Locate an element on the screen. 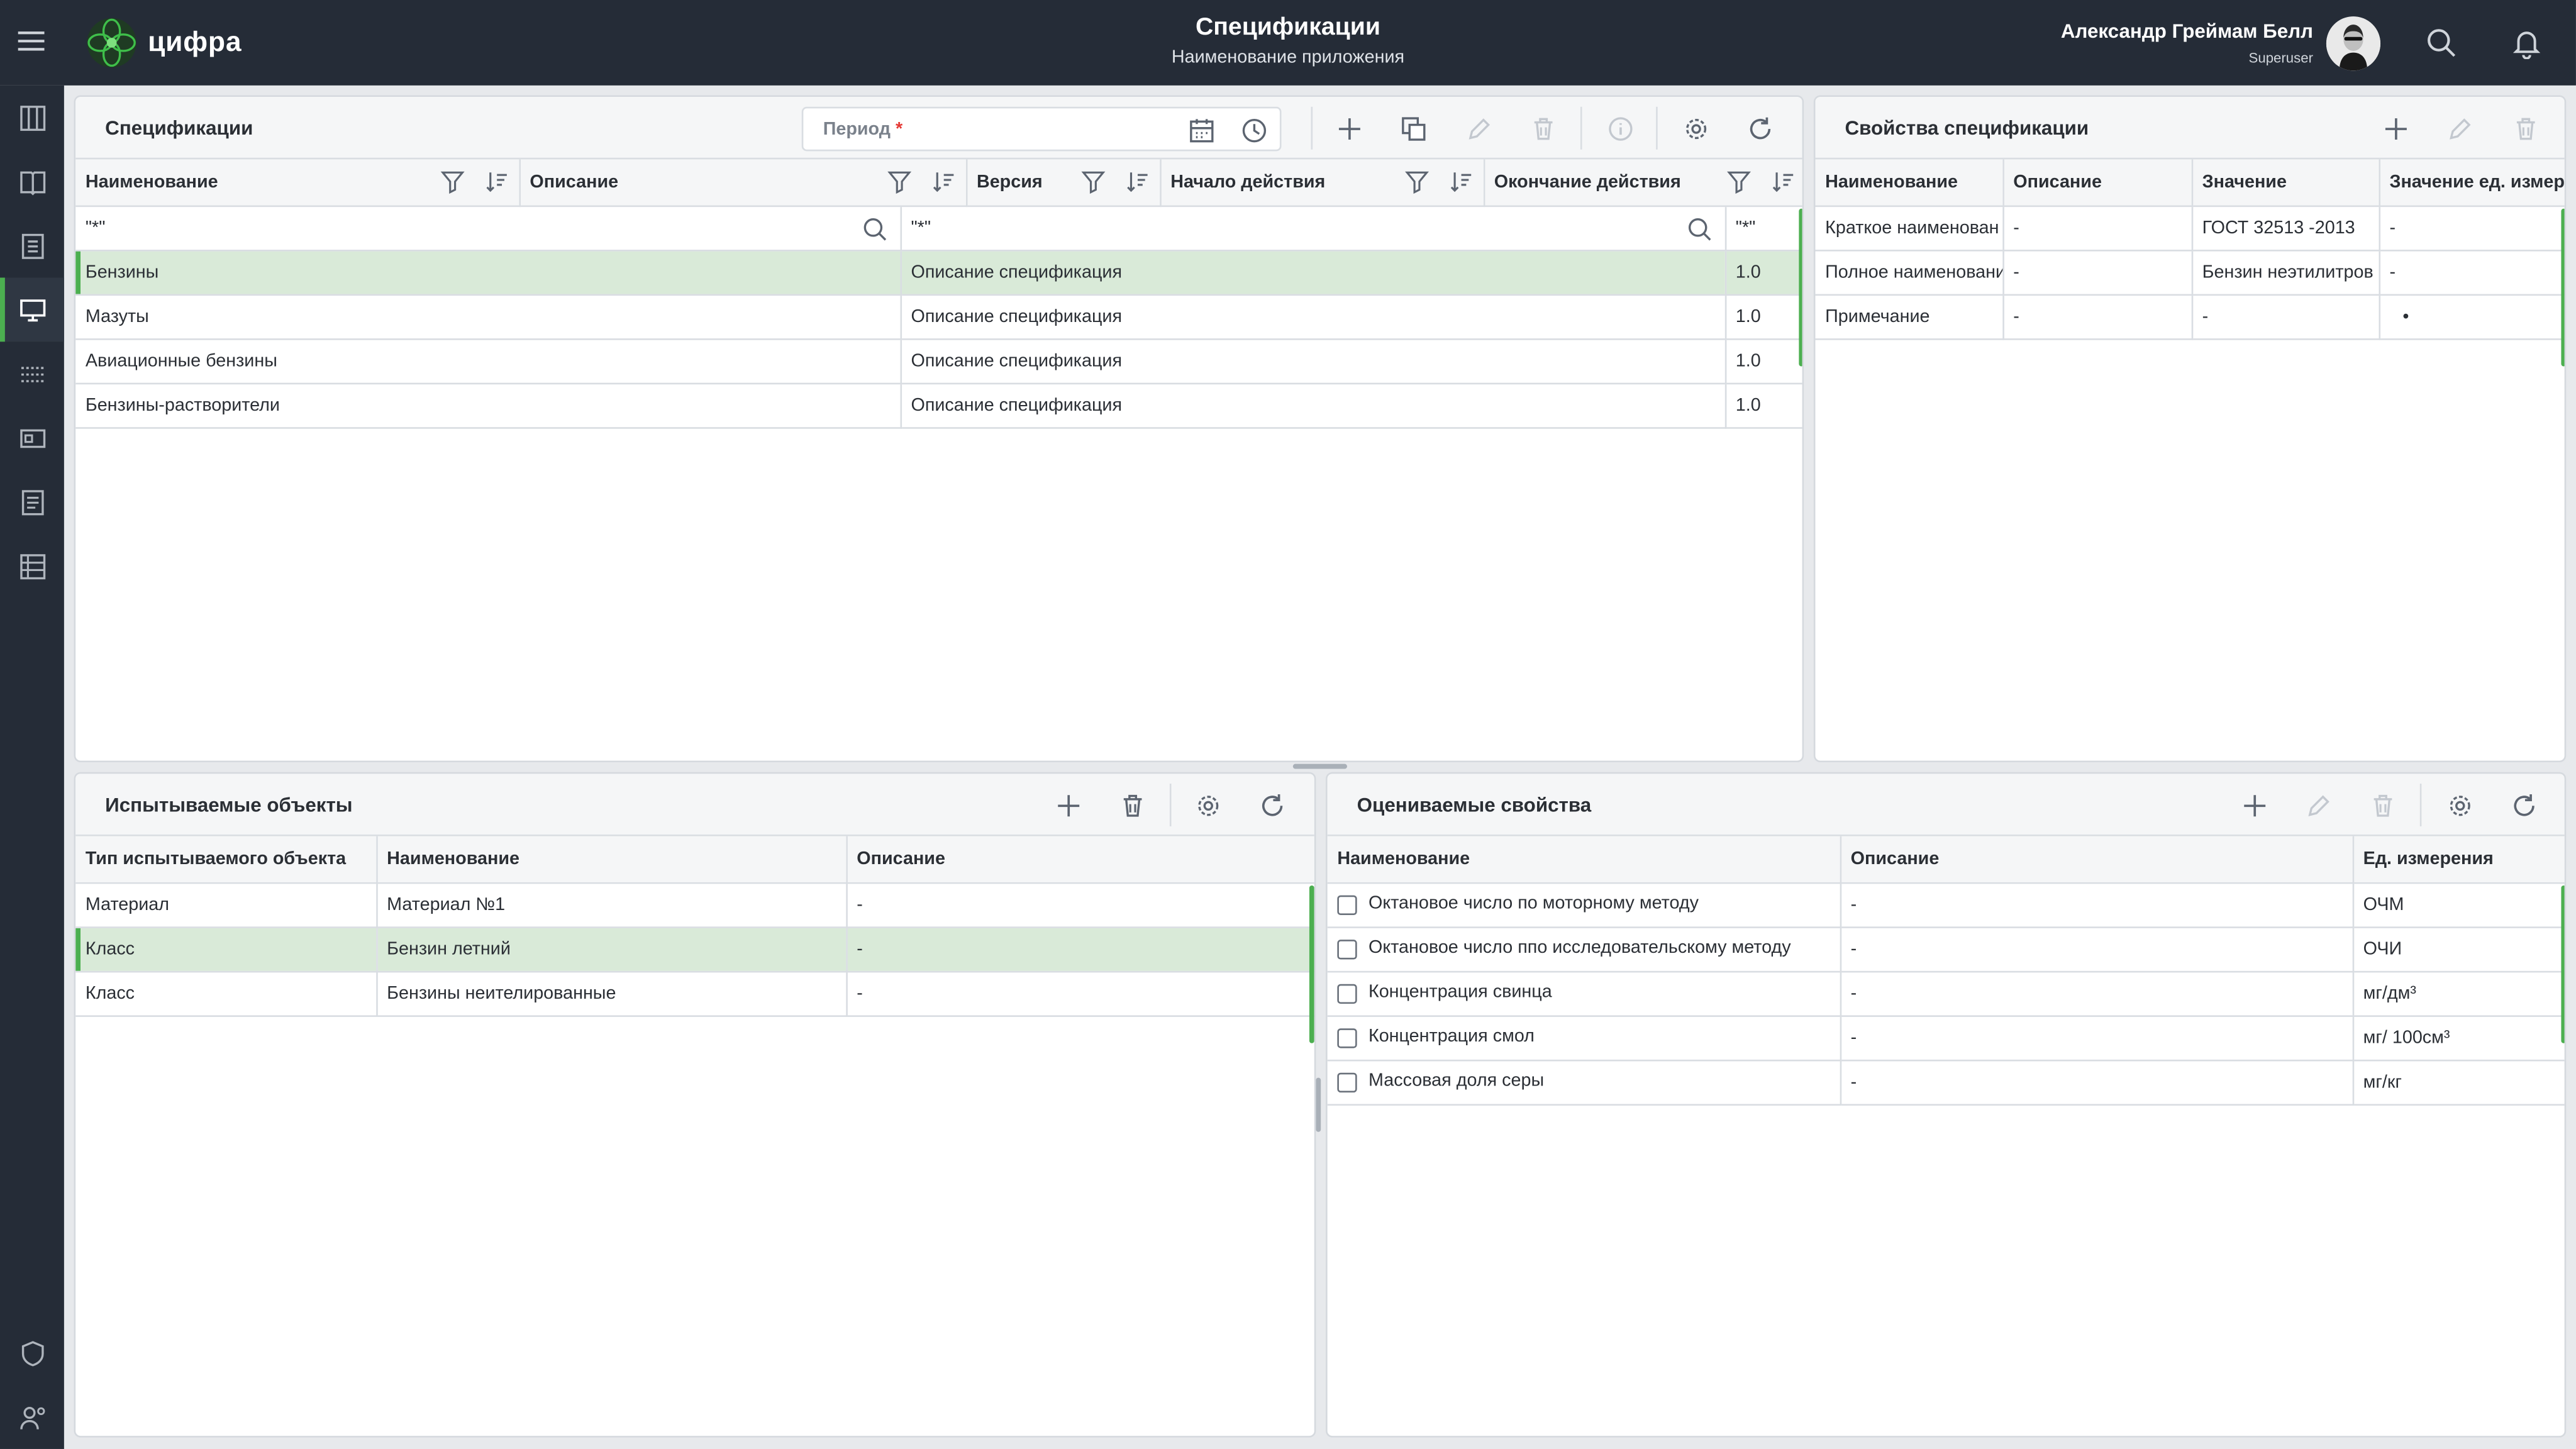  avatar is located at coordinates (2353, 43).